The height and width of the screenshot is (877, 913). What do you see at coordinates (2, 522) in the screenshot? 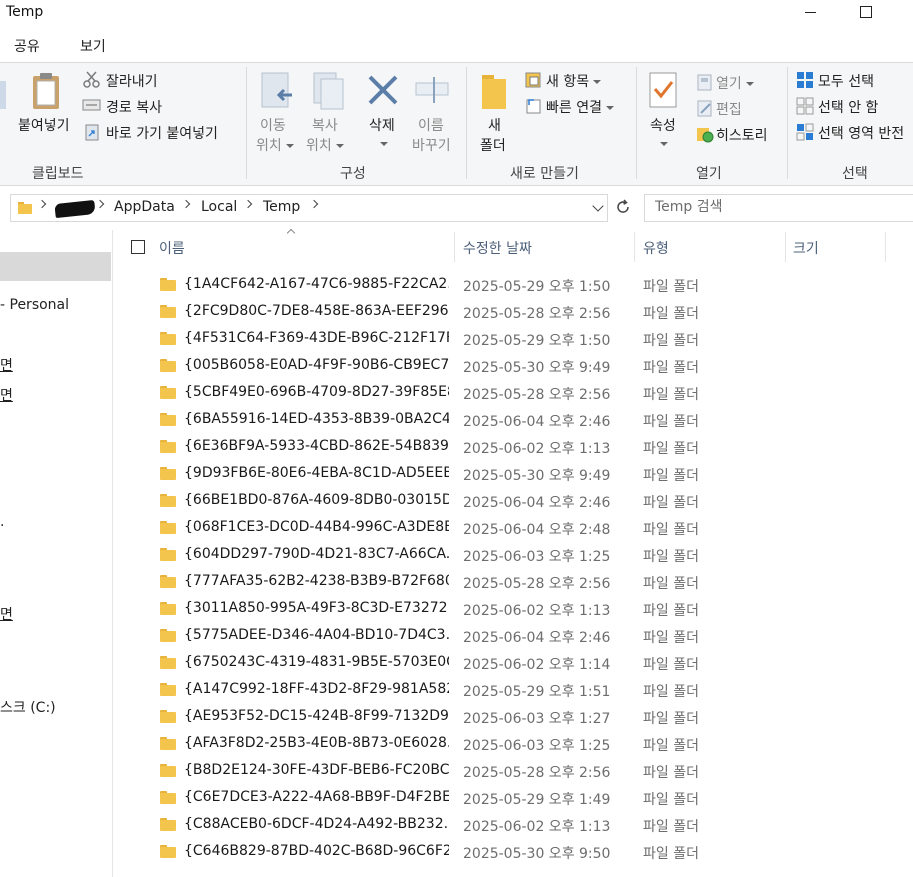
I see `nav-item-misc: .` at bounding box center [2, 522].